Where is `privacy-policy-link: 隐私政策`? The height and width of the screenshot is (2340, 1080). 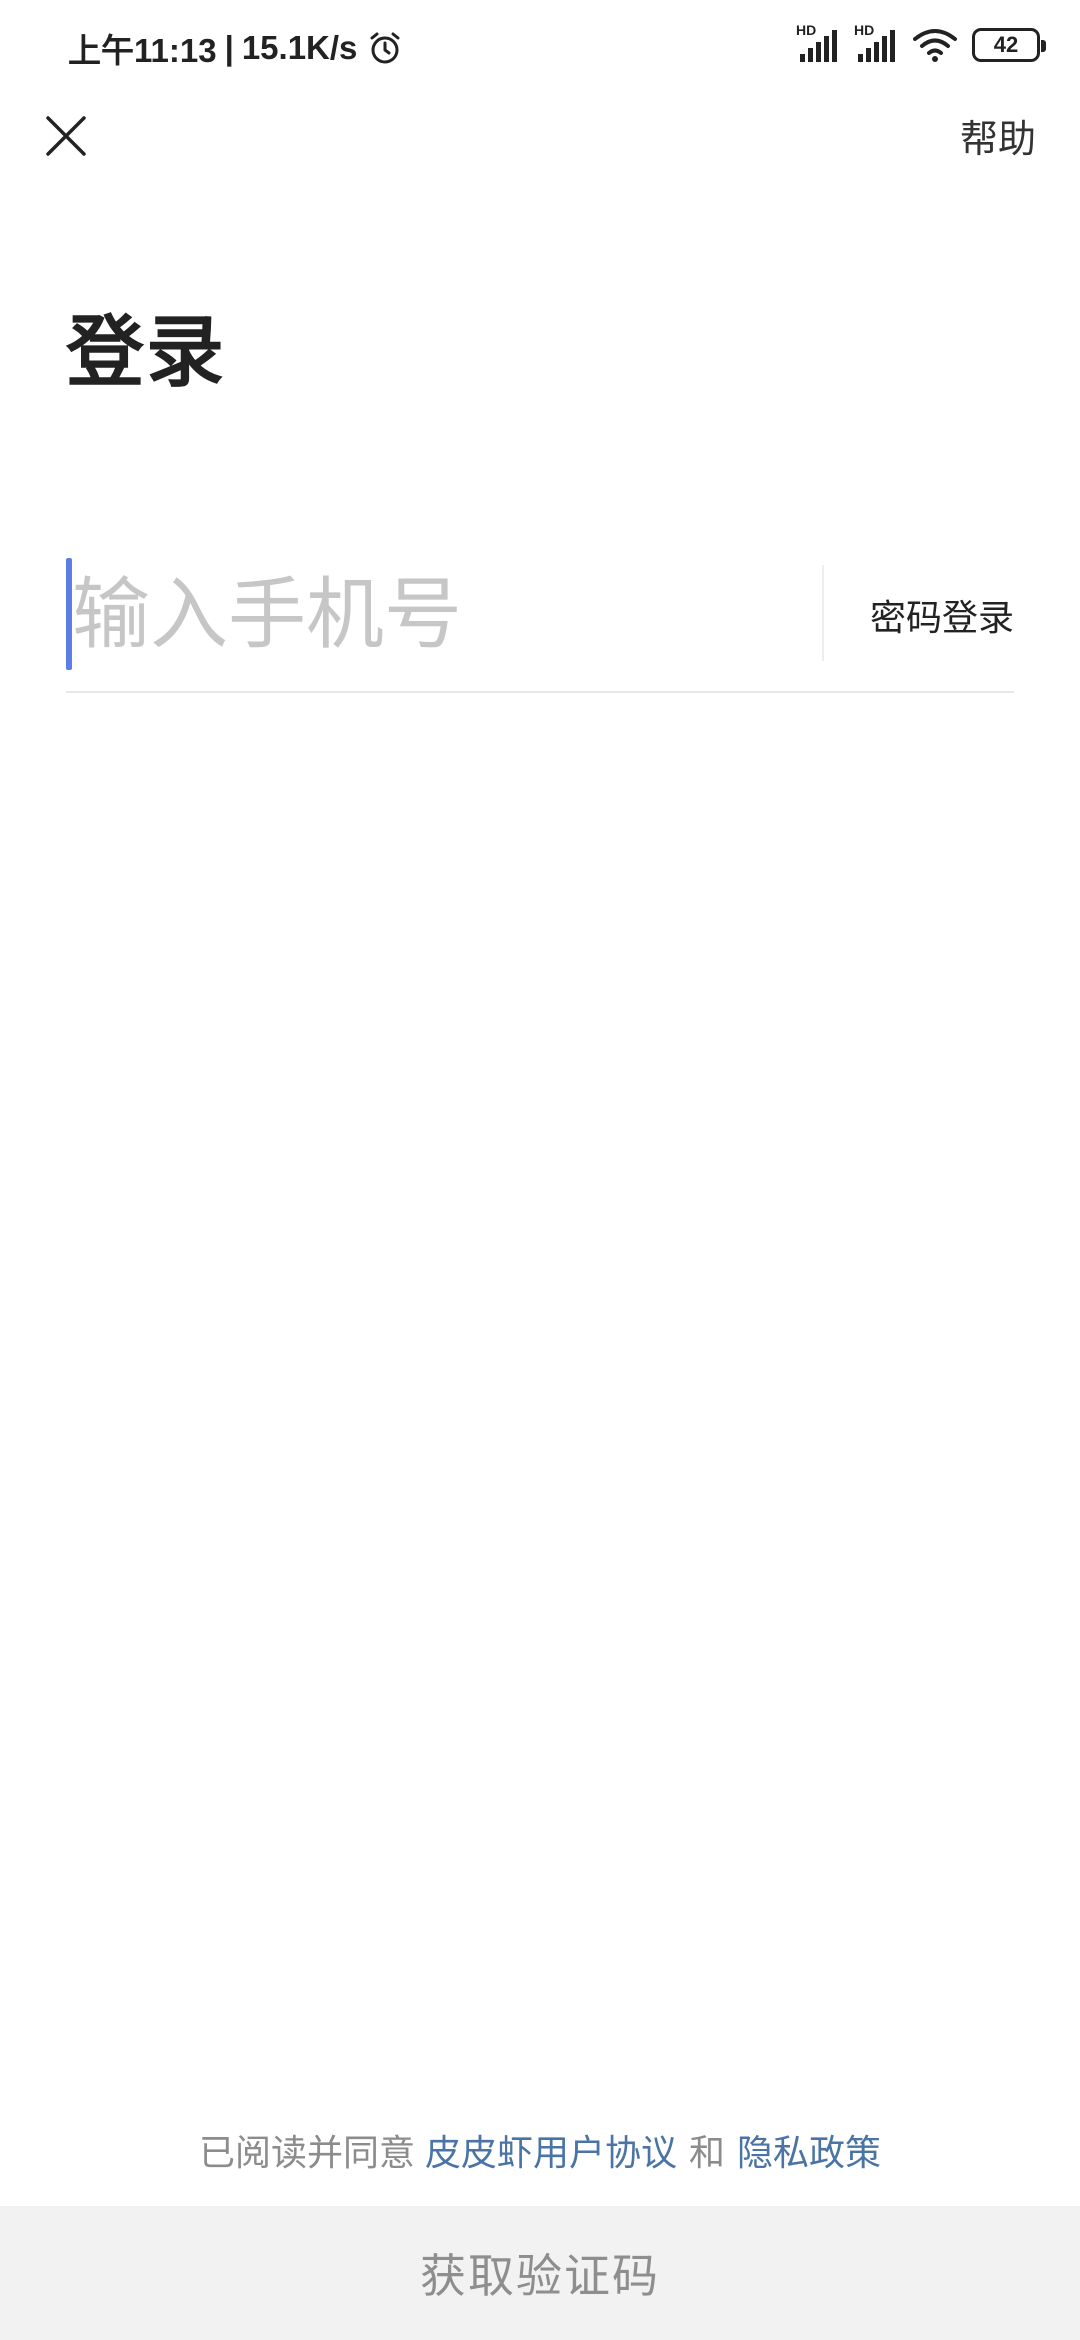 privacy-policy-link: 隐私政策 is located at coordinates (809, 2153).